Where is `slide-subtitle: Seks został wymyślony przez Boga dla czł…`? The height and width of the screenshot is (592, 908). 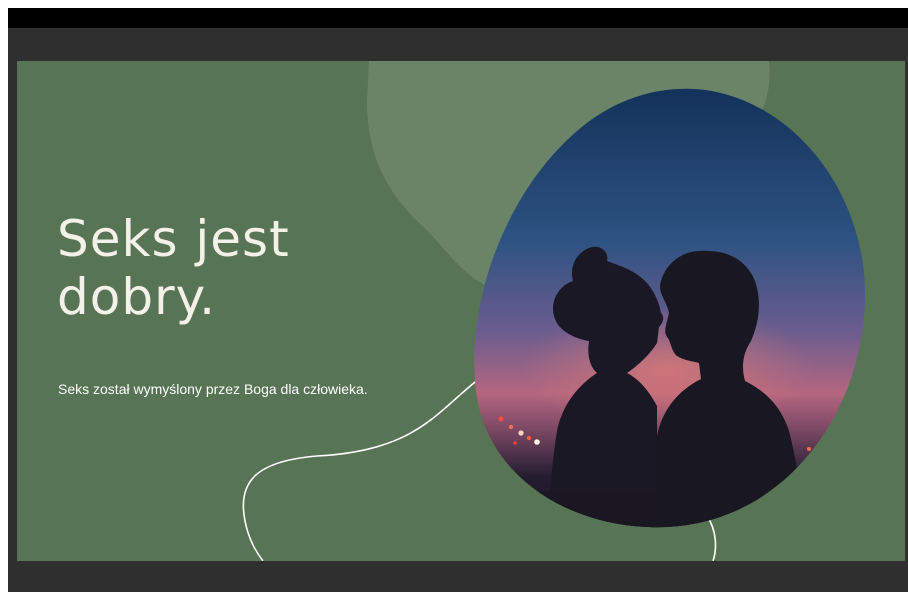 slide-subtitle: Seks został wymyślony przez Boga dla czł… is located at coordinates (213, 389).